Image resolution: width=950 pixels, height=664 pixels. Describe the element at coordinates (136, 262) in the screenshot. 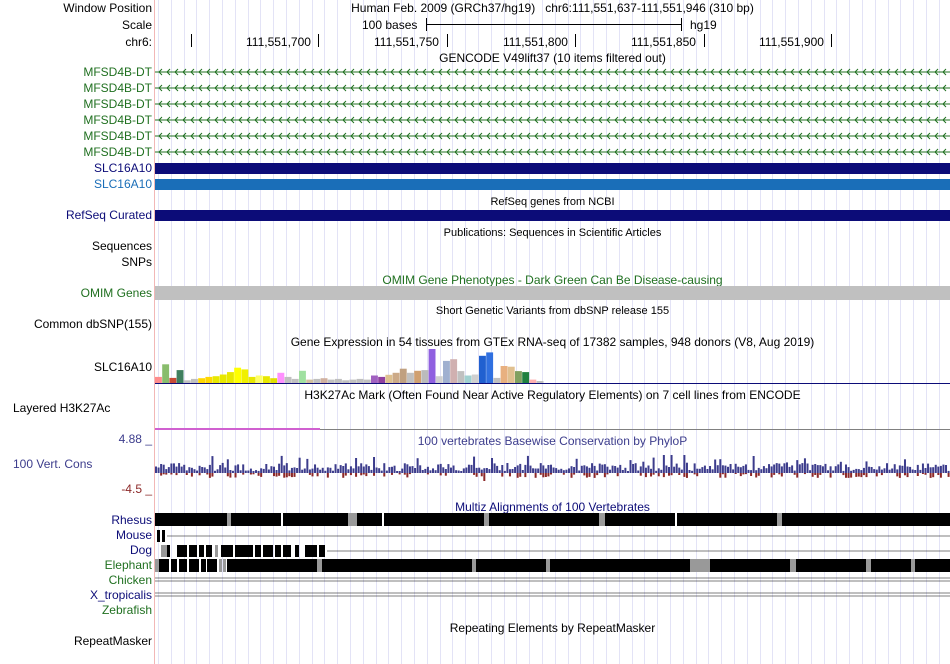

I see `publications-snps-label: SNPs` at that location.